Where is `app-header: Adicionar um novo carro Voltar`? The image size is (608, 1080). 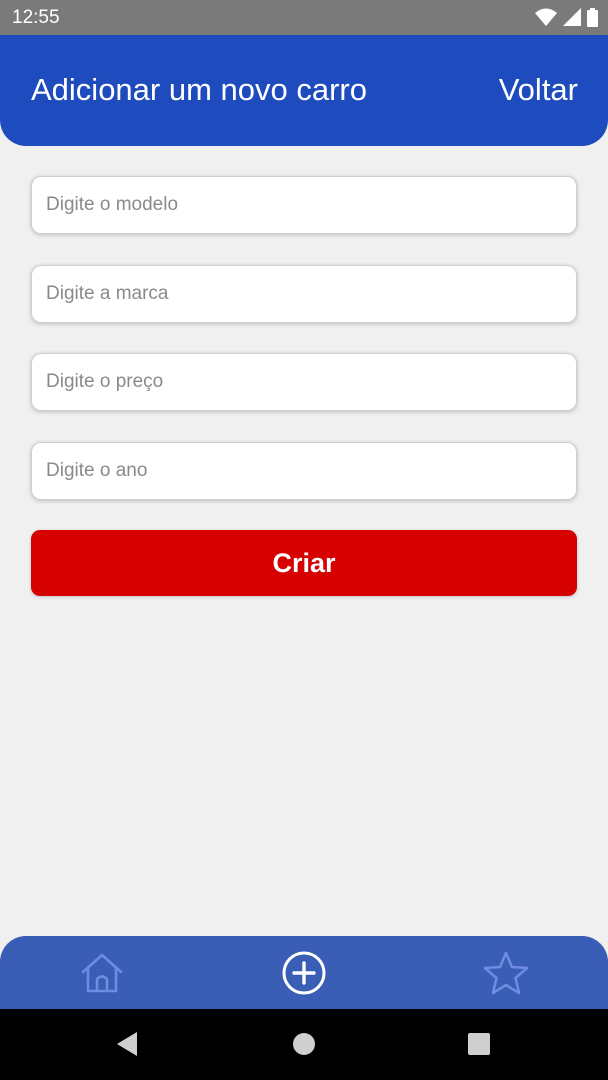 app-header: Adicionar um novo carro Voltar is located at coordinates (304, 90).